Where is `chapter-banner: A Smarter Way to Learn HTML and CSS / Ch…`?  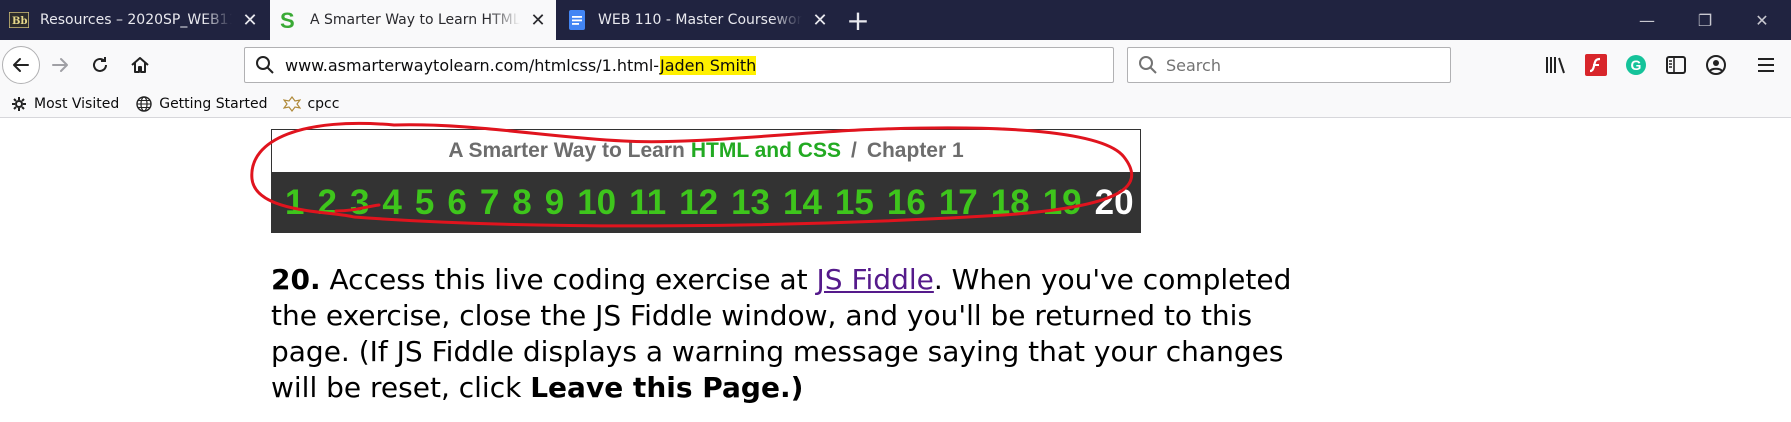
chapter-banner: A Smarter Way to Learn HTML and CSS / Ch… is located at coordinates (706, 181).